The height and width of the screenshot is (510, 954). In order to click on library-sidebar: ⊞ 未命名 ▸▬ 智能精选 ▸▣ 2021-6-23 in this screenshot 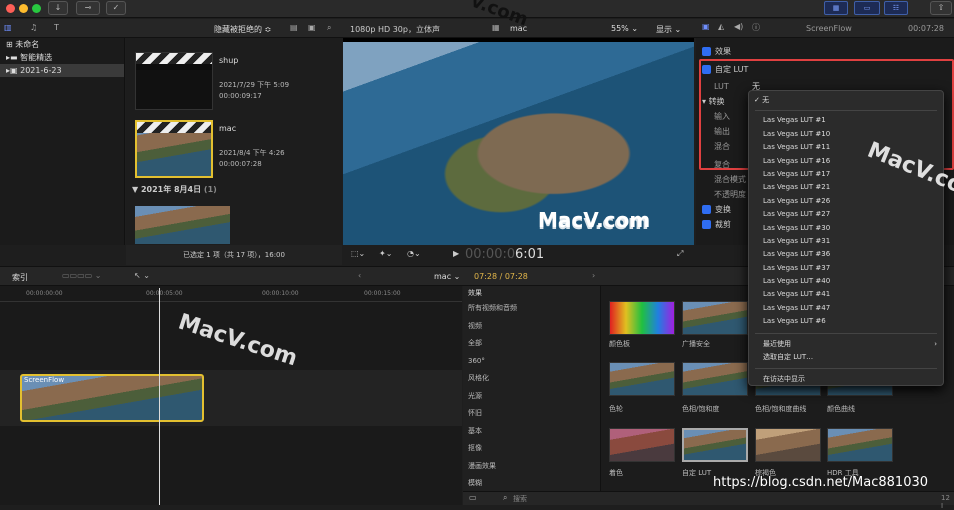, I will do `click(62, 141)`.